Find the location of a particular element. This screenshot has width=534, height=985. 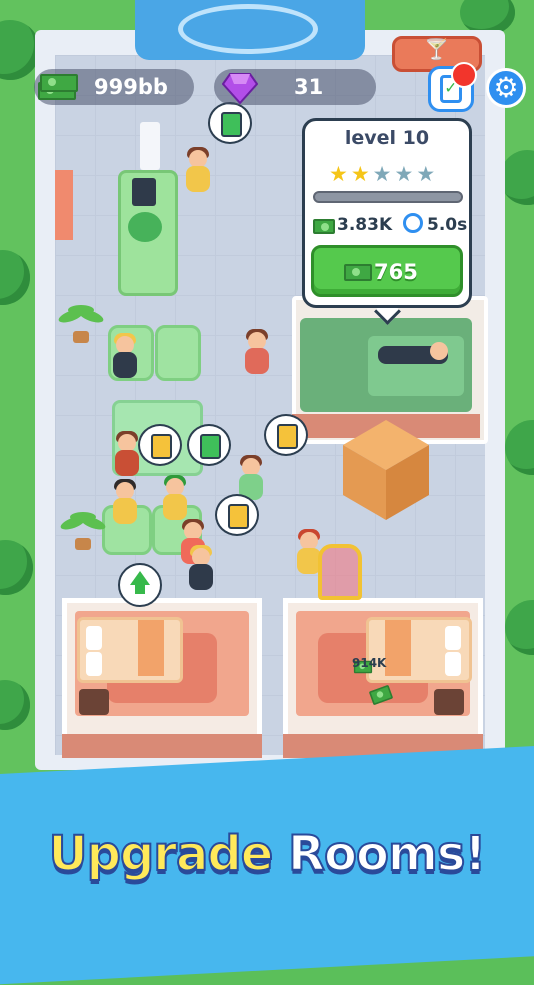

cycle-time: 5.0s is located at coordinates (447, 225).